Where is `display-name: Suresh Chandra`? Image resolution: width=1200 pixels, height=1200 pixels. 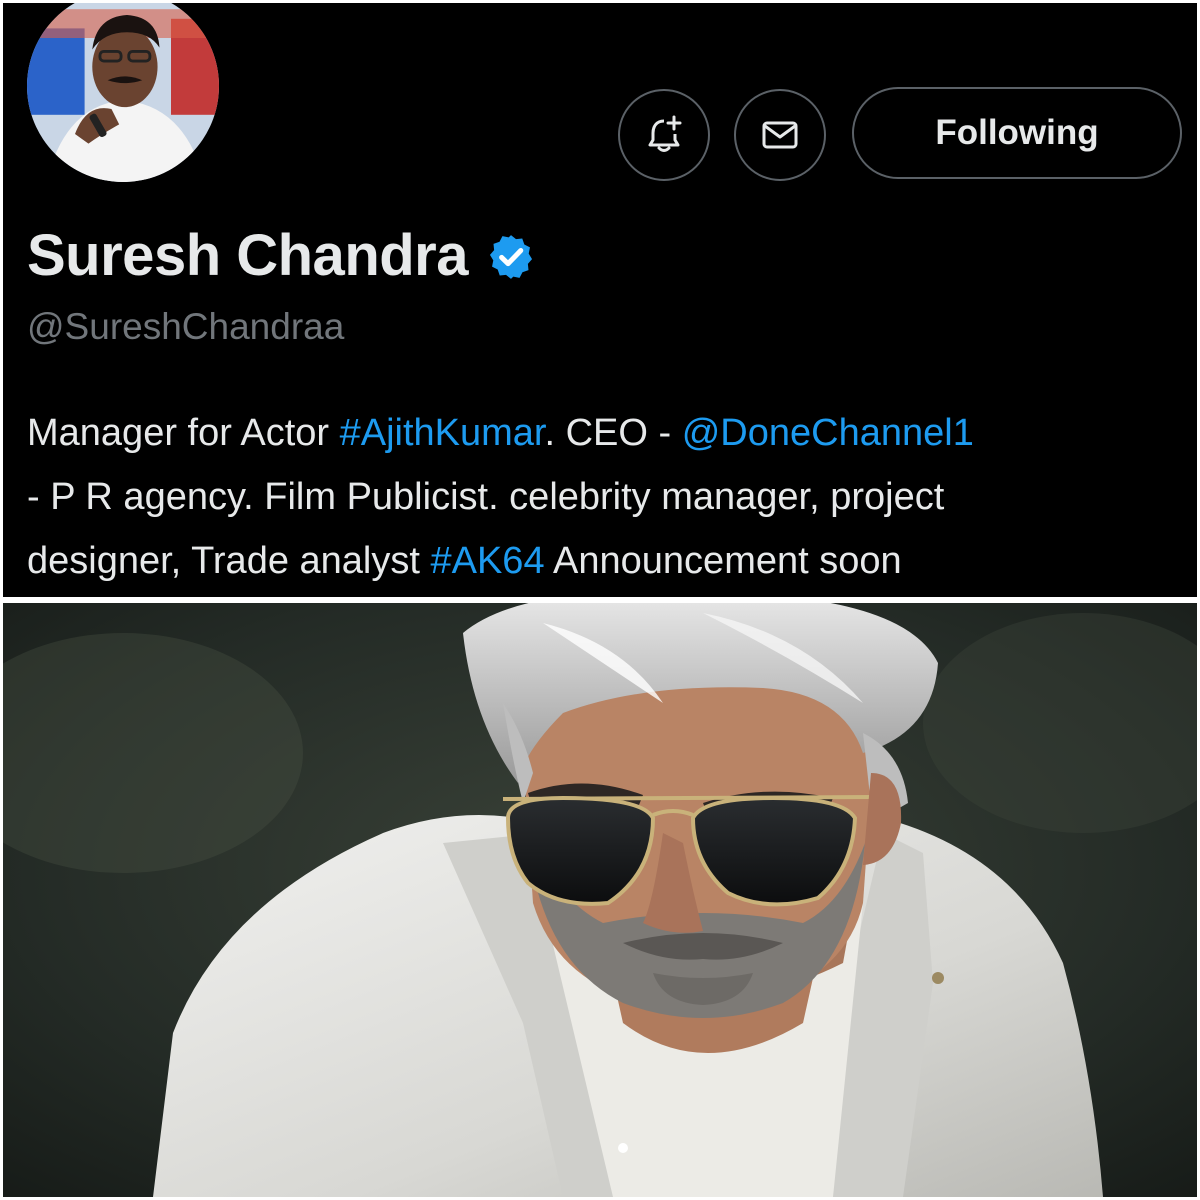 display-name: Suresh Chandra is located at coordinates (248, 255).